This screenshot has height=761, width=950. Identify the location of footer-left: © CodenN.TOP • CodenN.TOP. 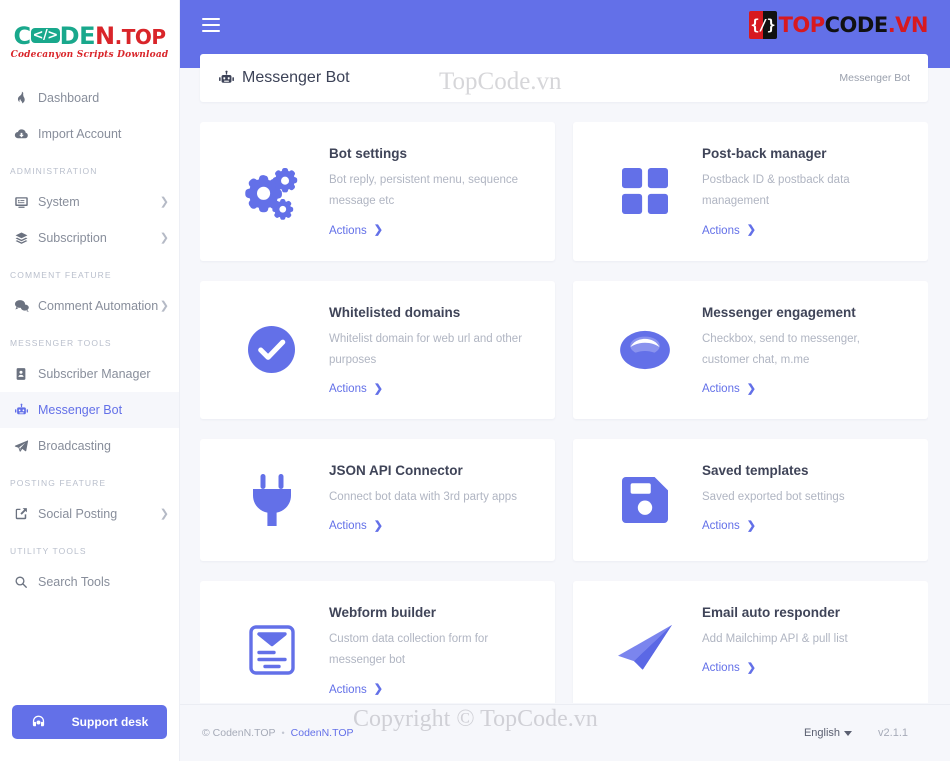
(278, 733).